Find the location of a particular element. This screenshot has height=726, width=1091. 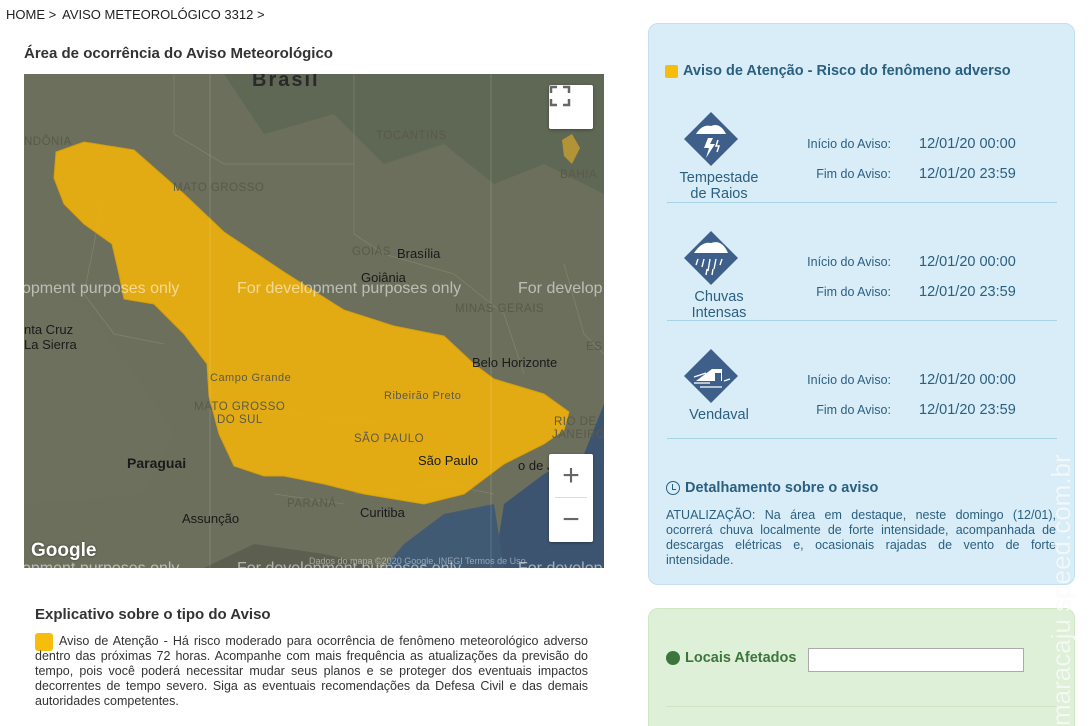

event-name: Tempestade de Raios is located at coordinates (719, 186).